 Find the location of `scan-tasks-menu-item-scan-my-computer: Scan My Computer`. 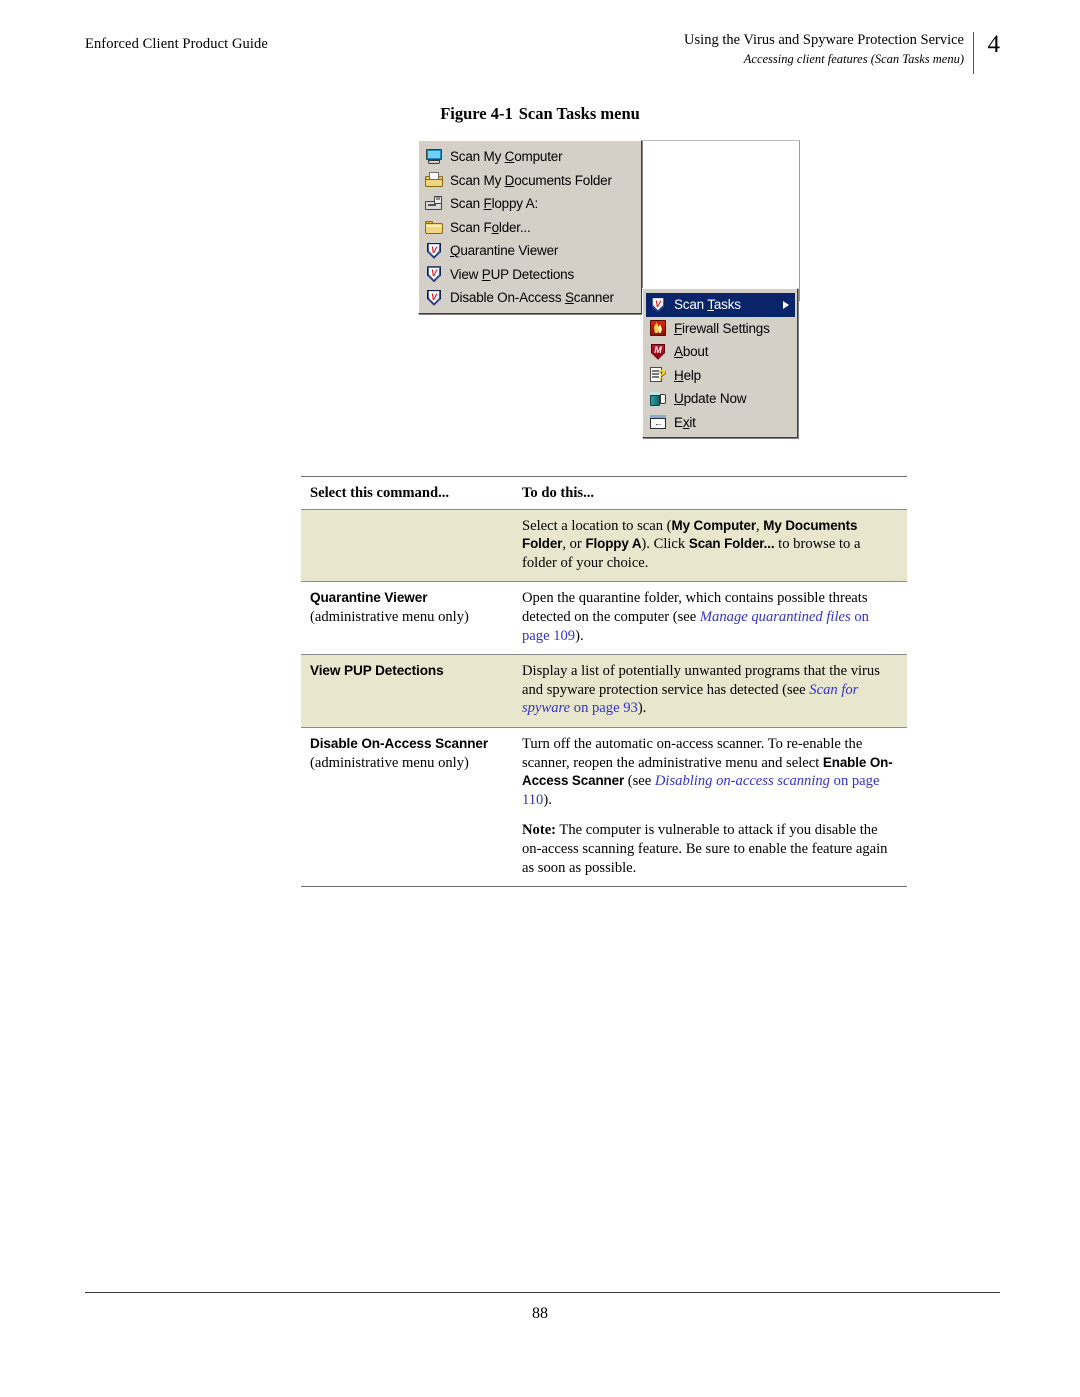

scan-tasks-menu-item-scan-my-computer: Scan My Computer is located at coordinates (530, 157).